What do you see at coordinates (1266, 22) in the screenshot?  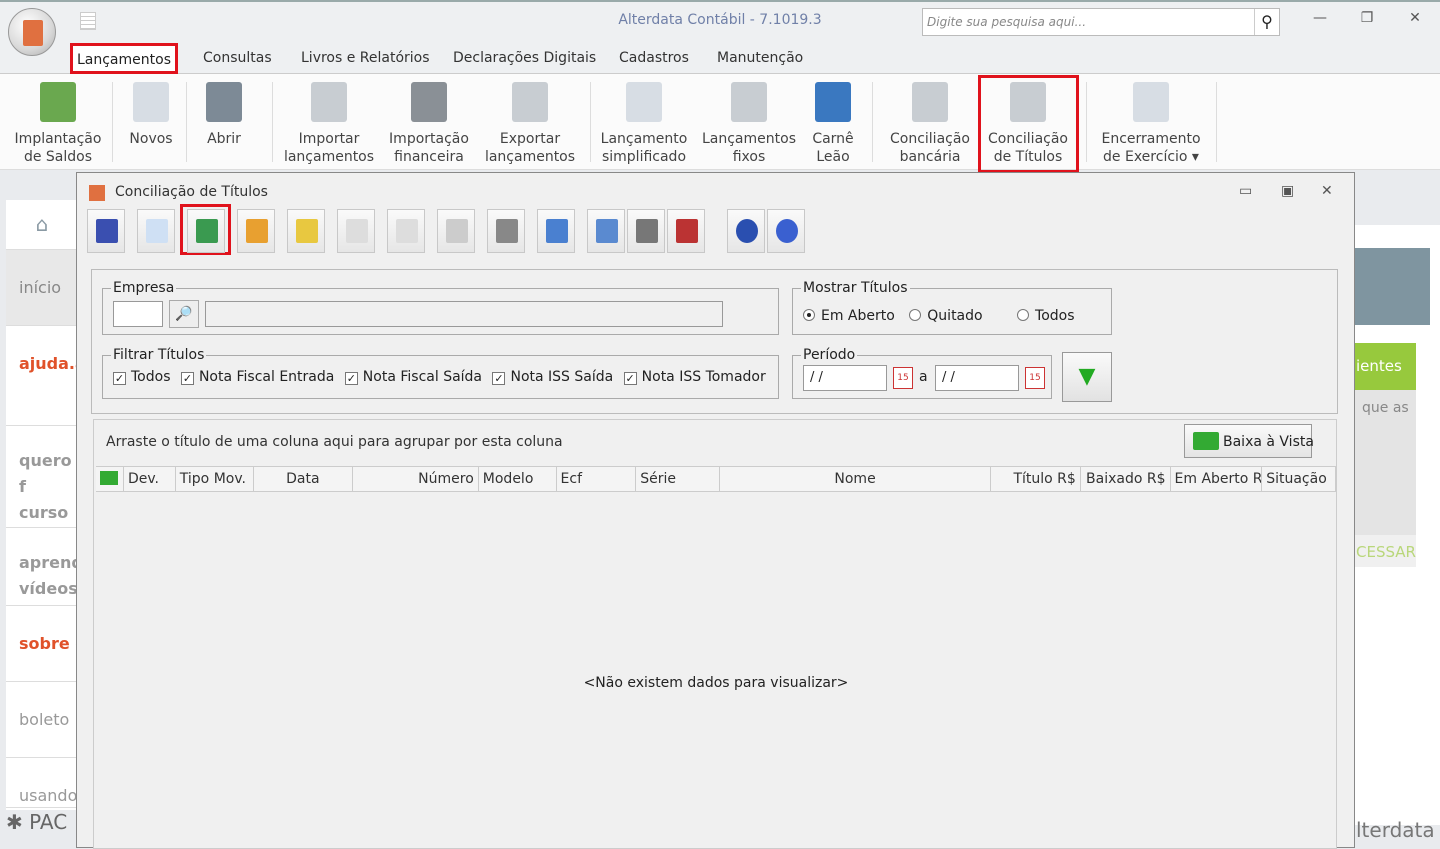 I see `search-icon: ⚲` at bounding box center [1266, 22].